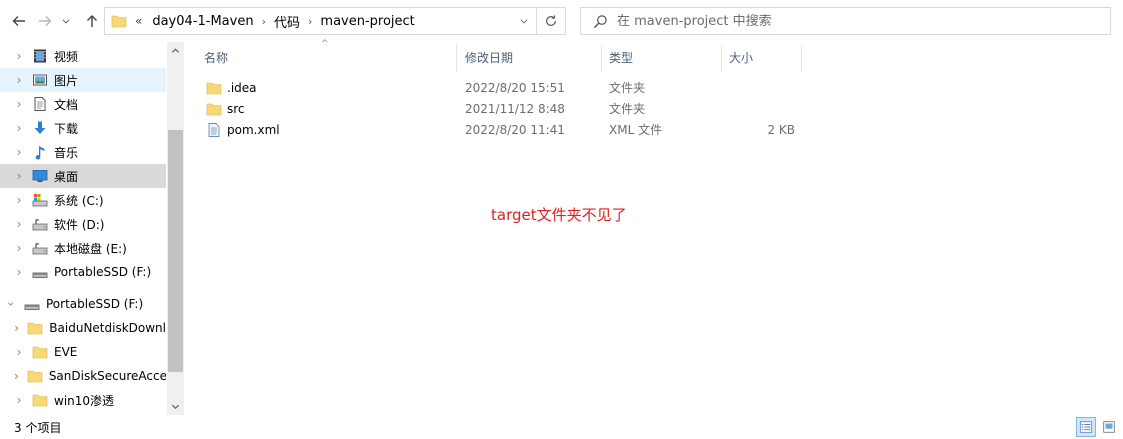 The image size is (1123, 439). I want to click on recent-locations-button, so click(66, 21).